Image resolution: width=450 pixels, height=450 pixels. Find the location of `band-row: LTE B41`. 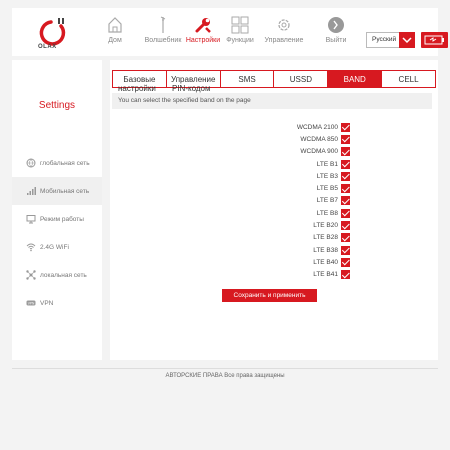

band-row: LTE B41 is located at coordinates (300, 275).